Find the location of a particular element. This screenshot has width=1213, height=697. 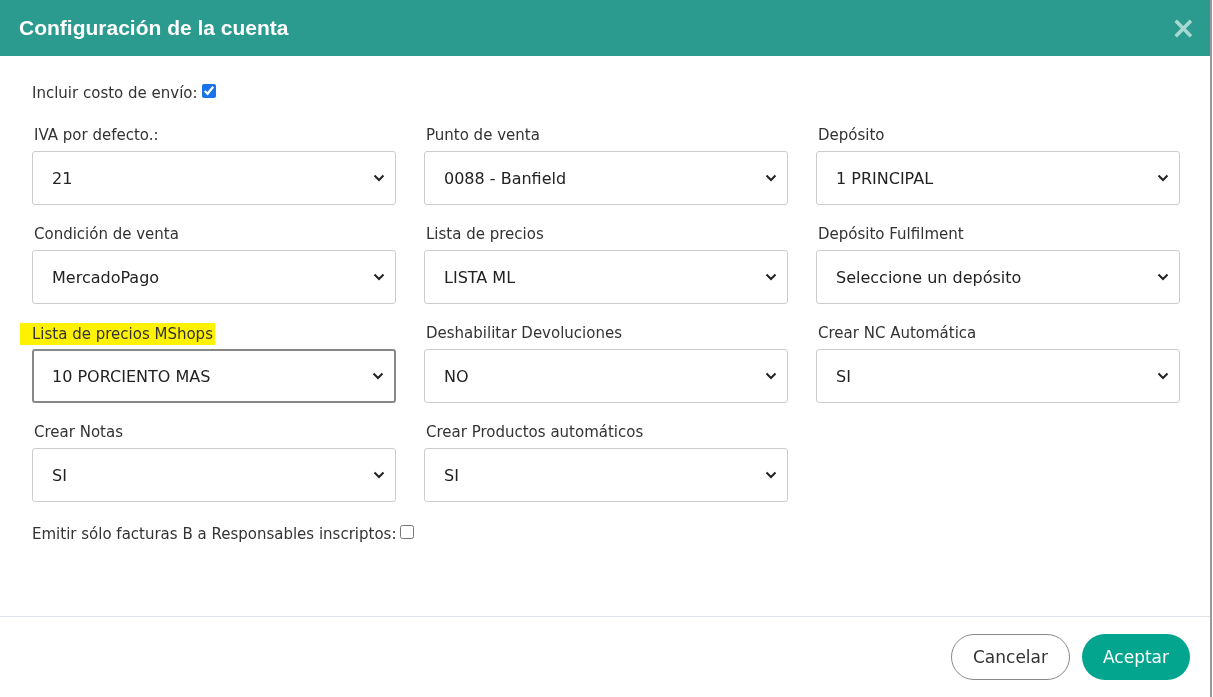

select-field: MercadoPago is located at coordinates (214, 277).